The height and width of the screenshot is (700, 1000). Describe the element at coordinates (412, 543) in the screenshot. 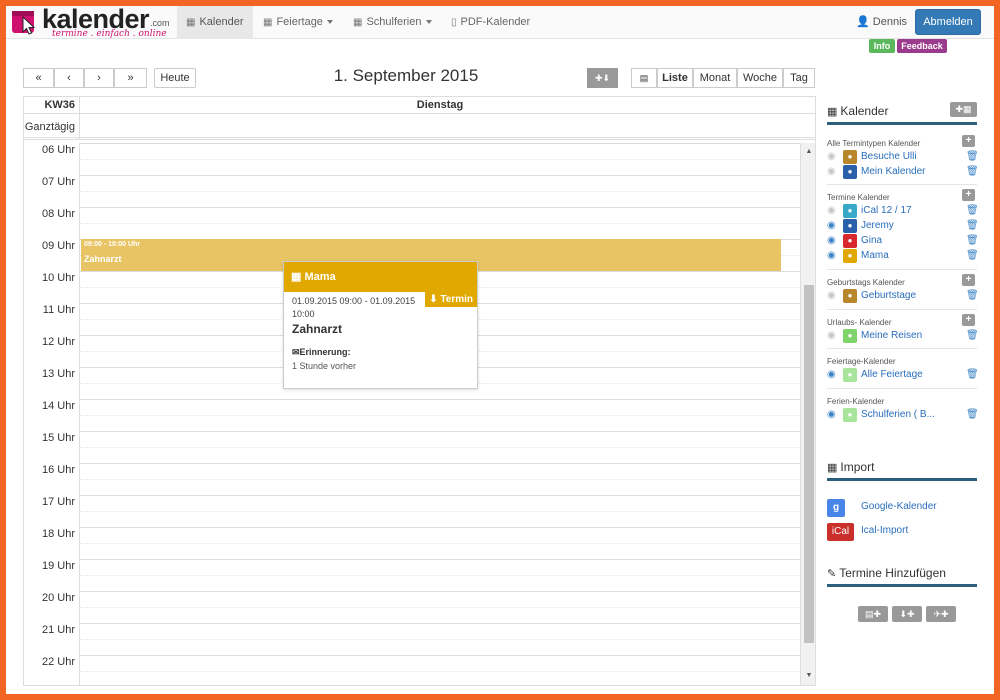

I see `hour-row: 18 Uhr` at that location.